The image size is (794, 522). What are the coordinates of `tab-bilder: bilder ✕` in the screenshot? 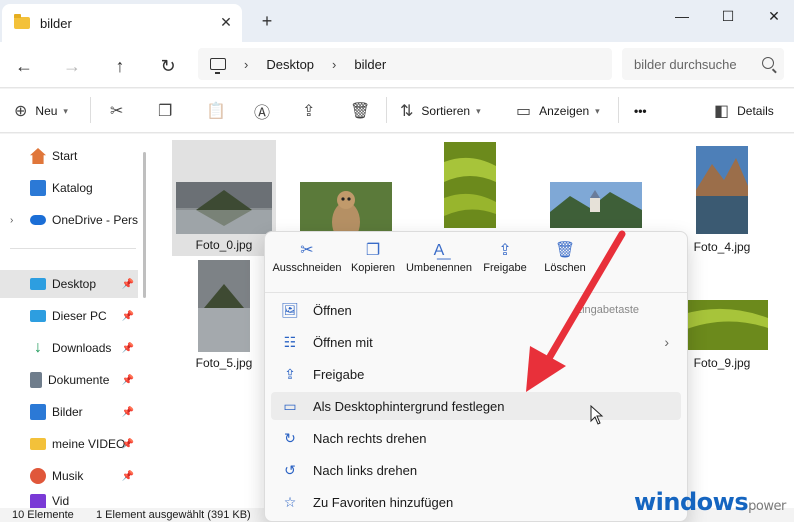 It's located at (122, 23).